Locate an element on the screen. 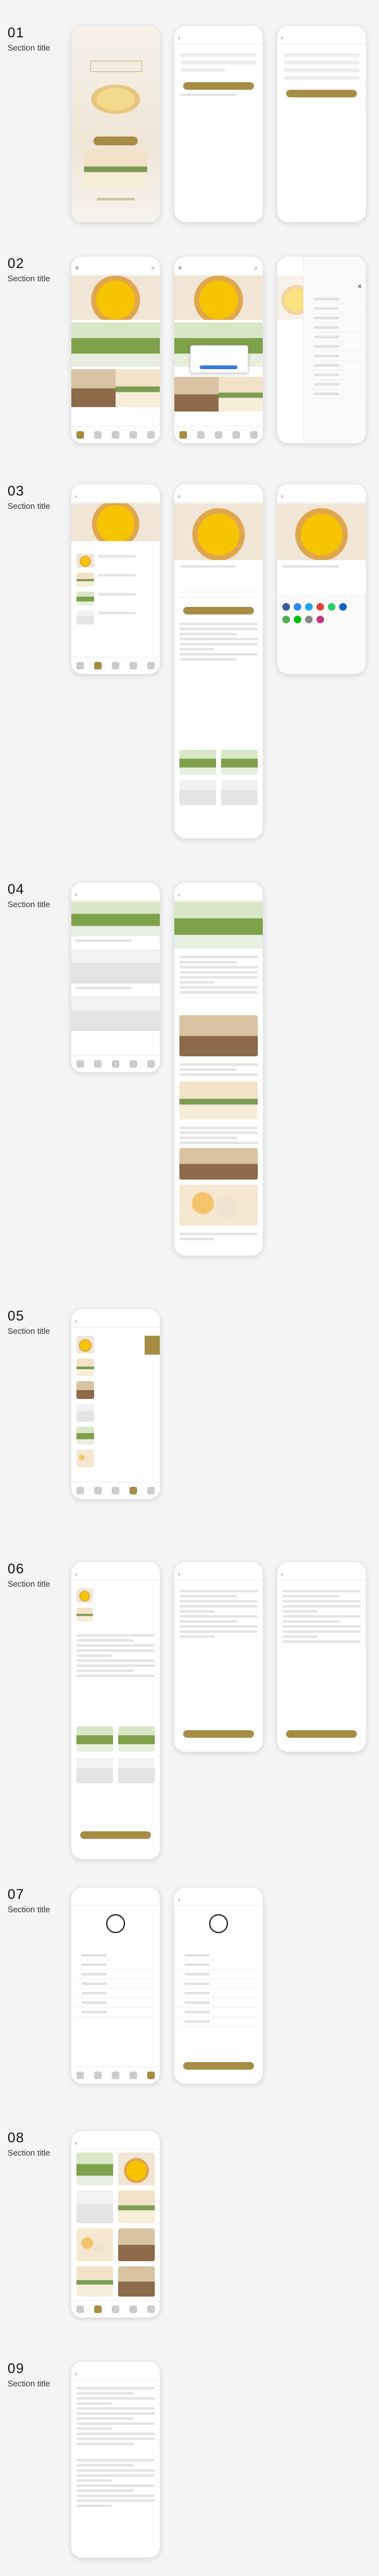 The height and width of the screenshot is (2576, 379). captcha-input is located at coordinates (203, 70).